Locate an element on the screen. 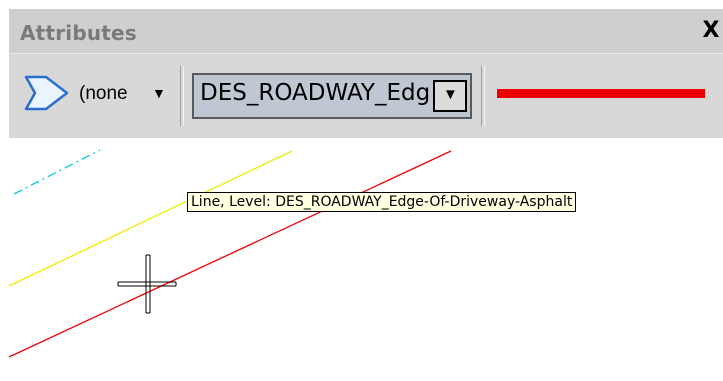  level-value: DES_ROADWAY_Edg is located at coordinates (320, 93).